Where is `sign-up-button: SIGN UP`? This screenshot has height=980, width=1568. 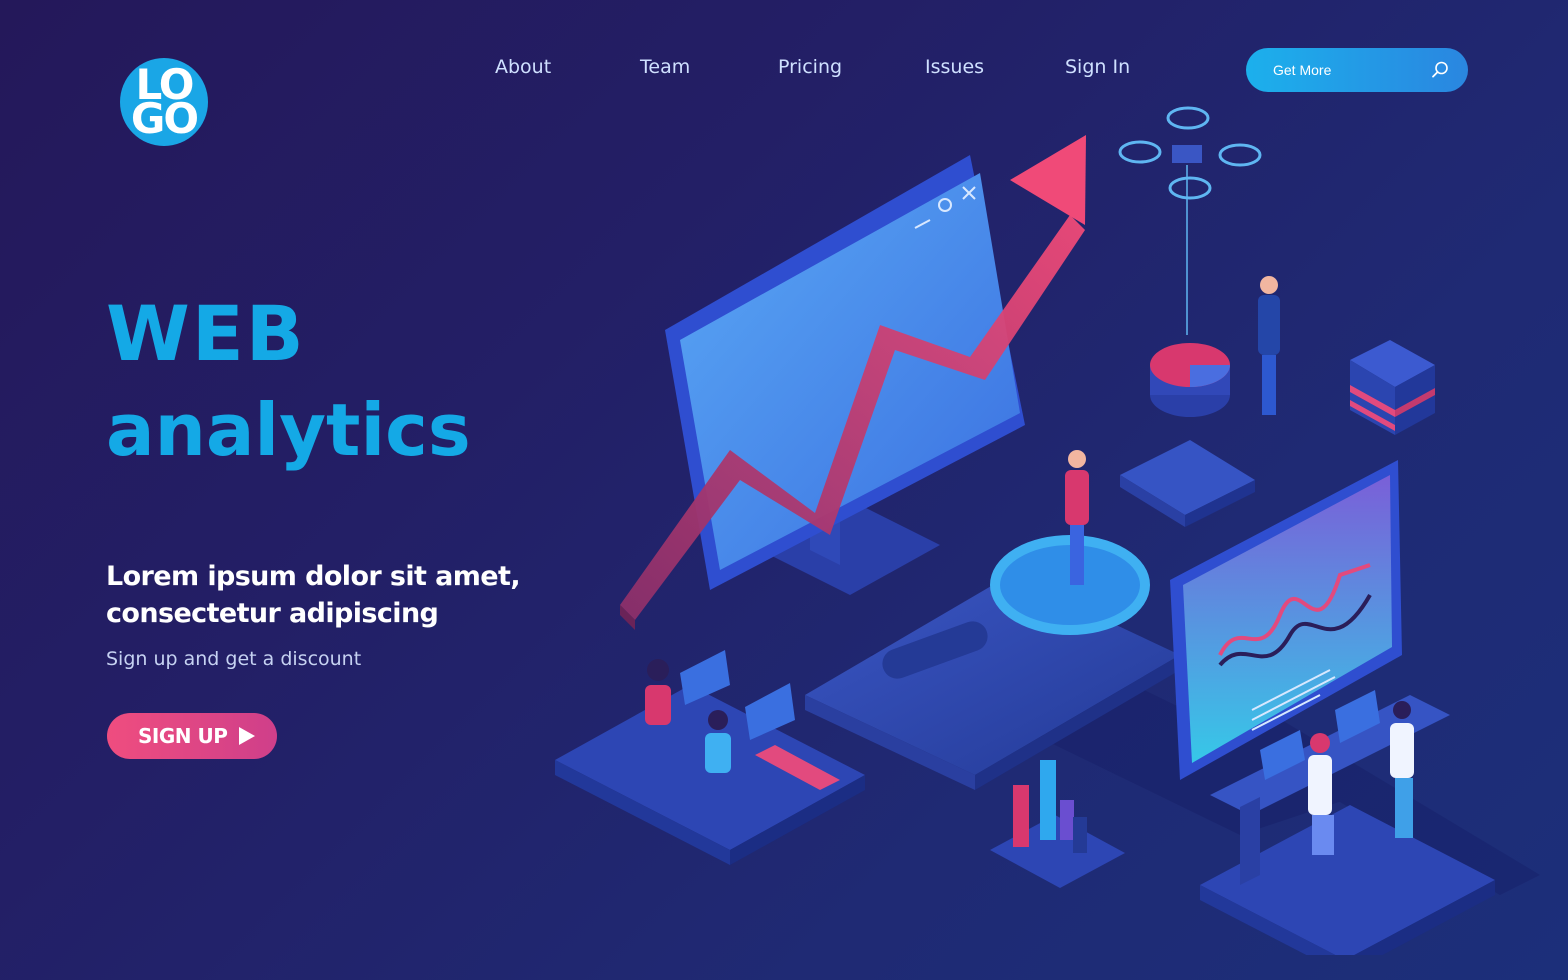
sign-up-button: SIGN UP is located at coordinates (192, 736).